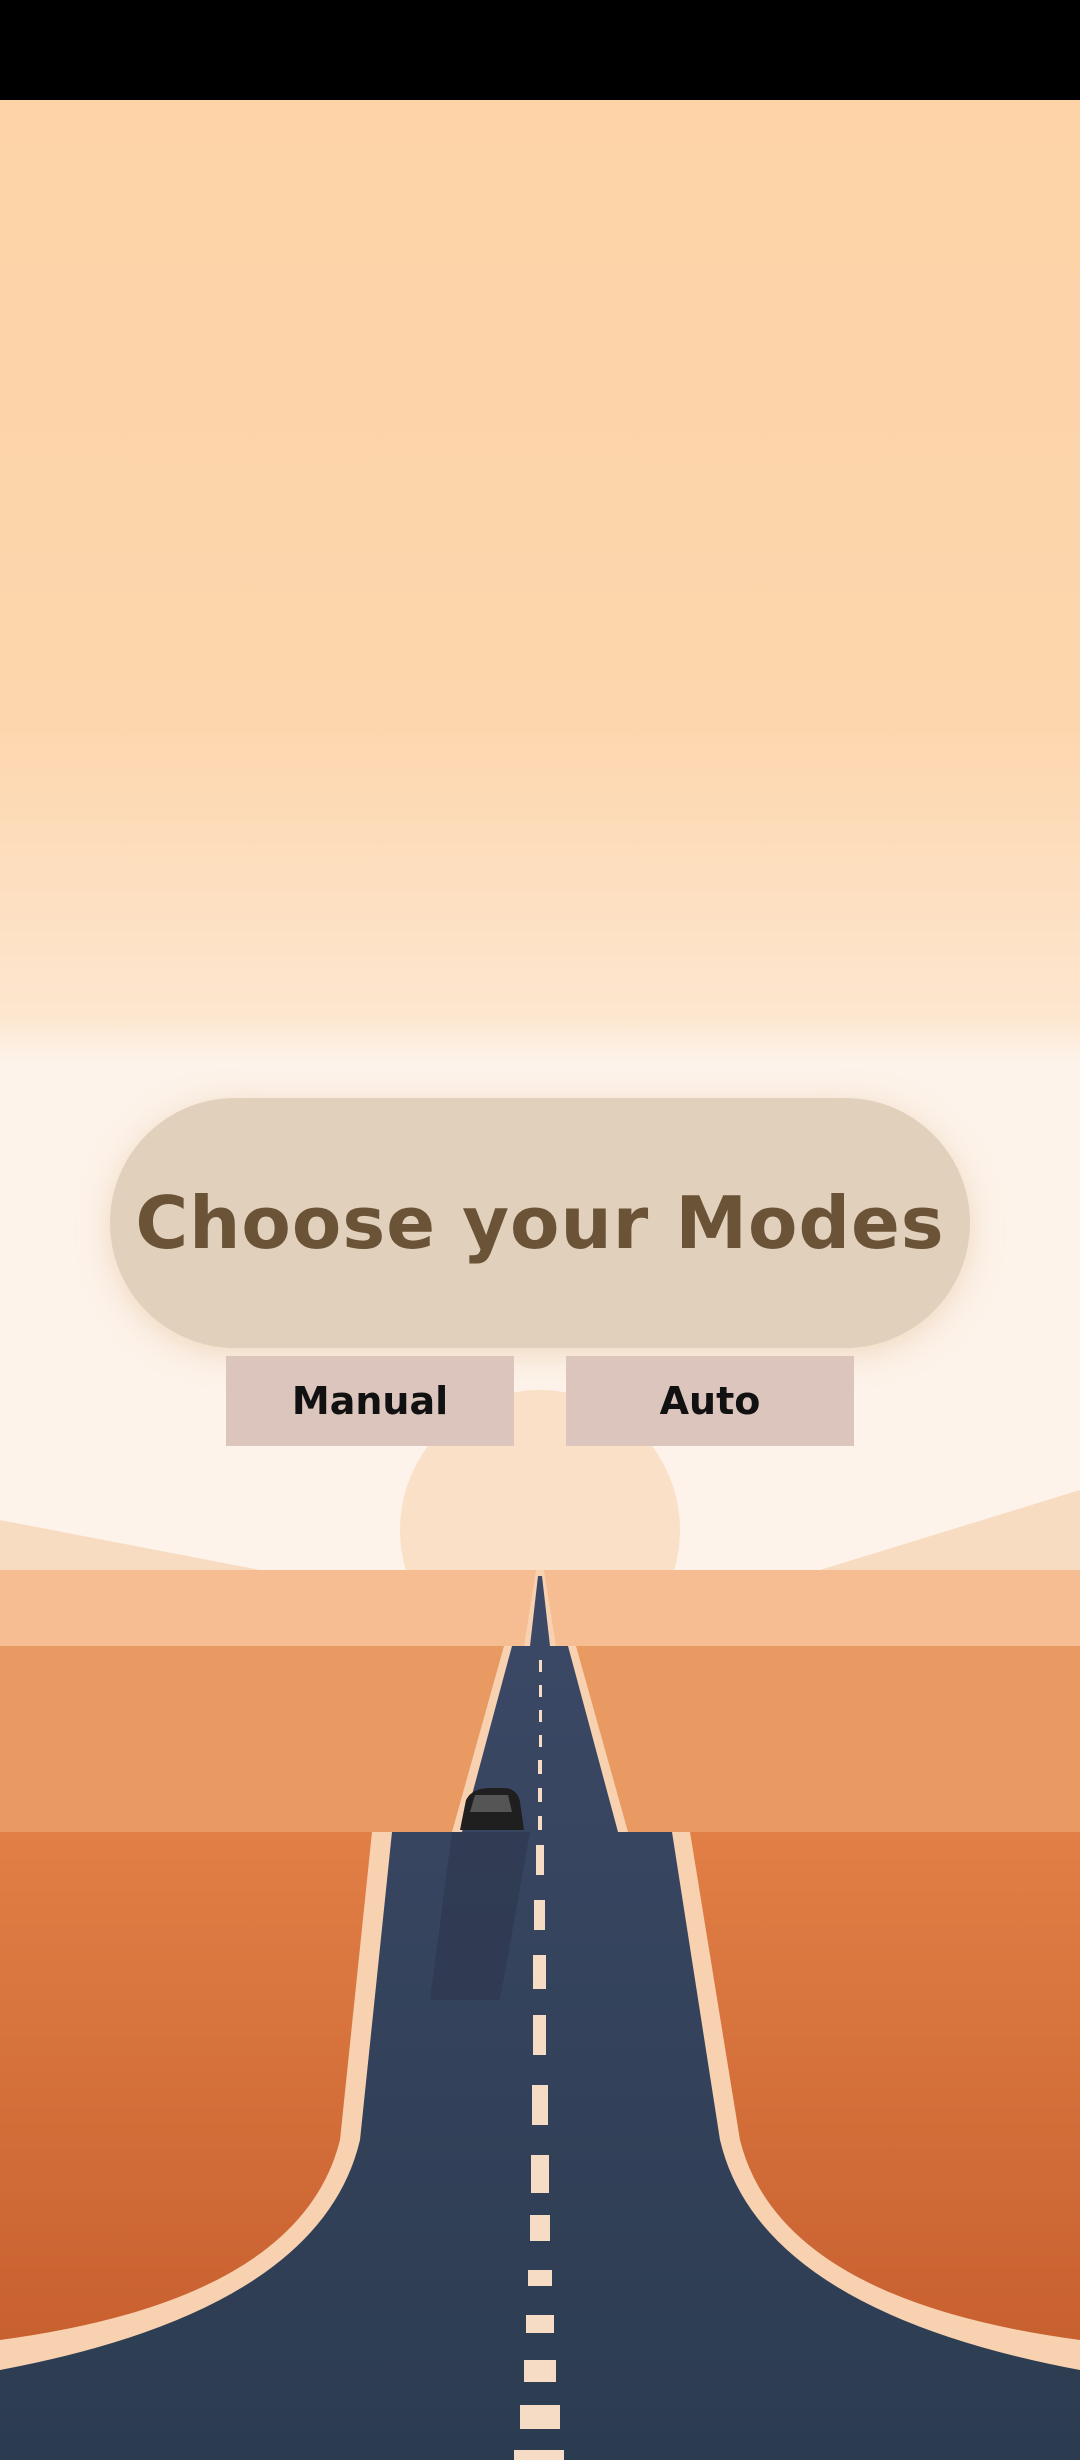 The width and height of the screenshot is (1080, 2460). I want to click on manual-mode-button: Manual, so click(370, 1401).